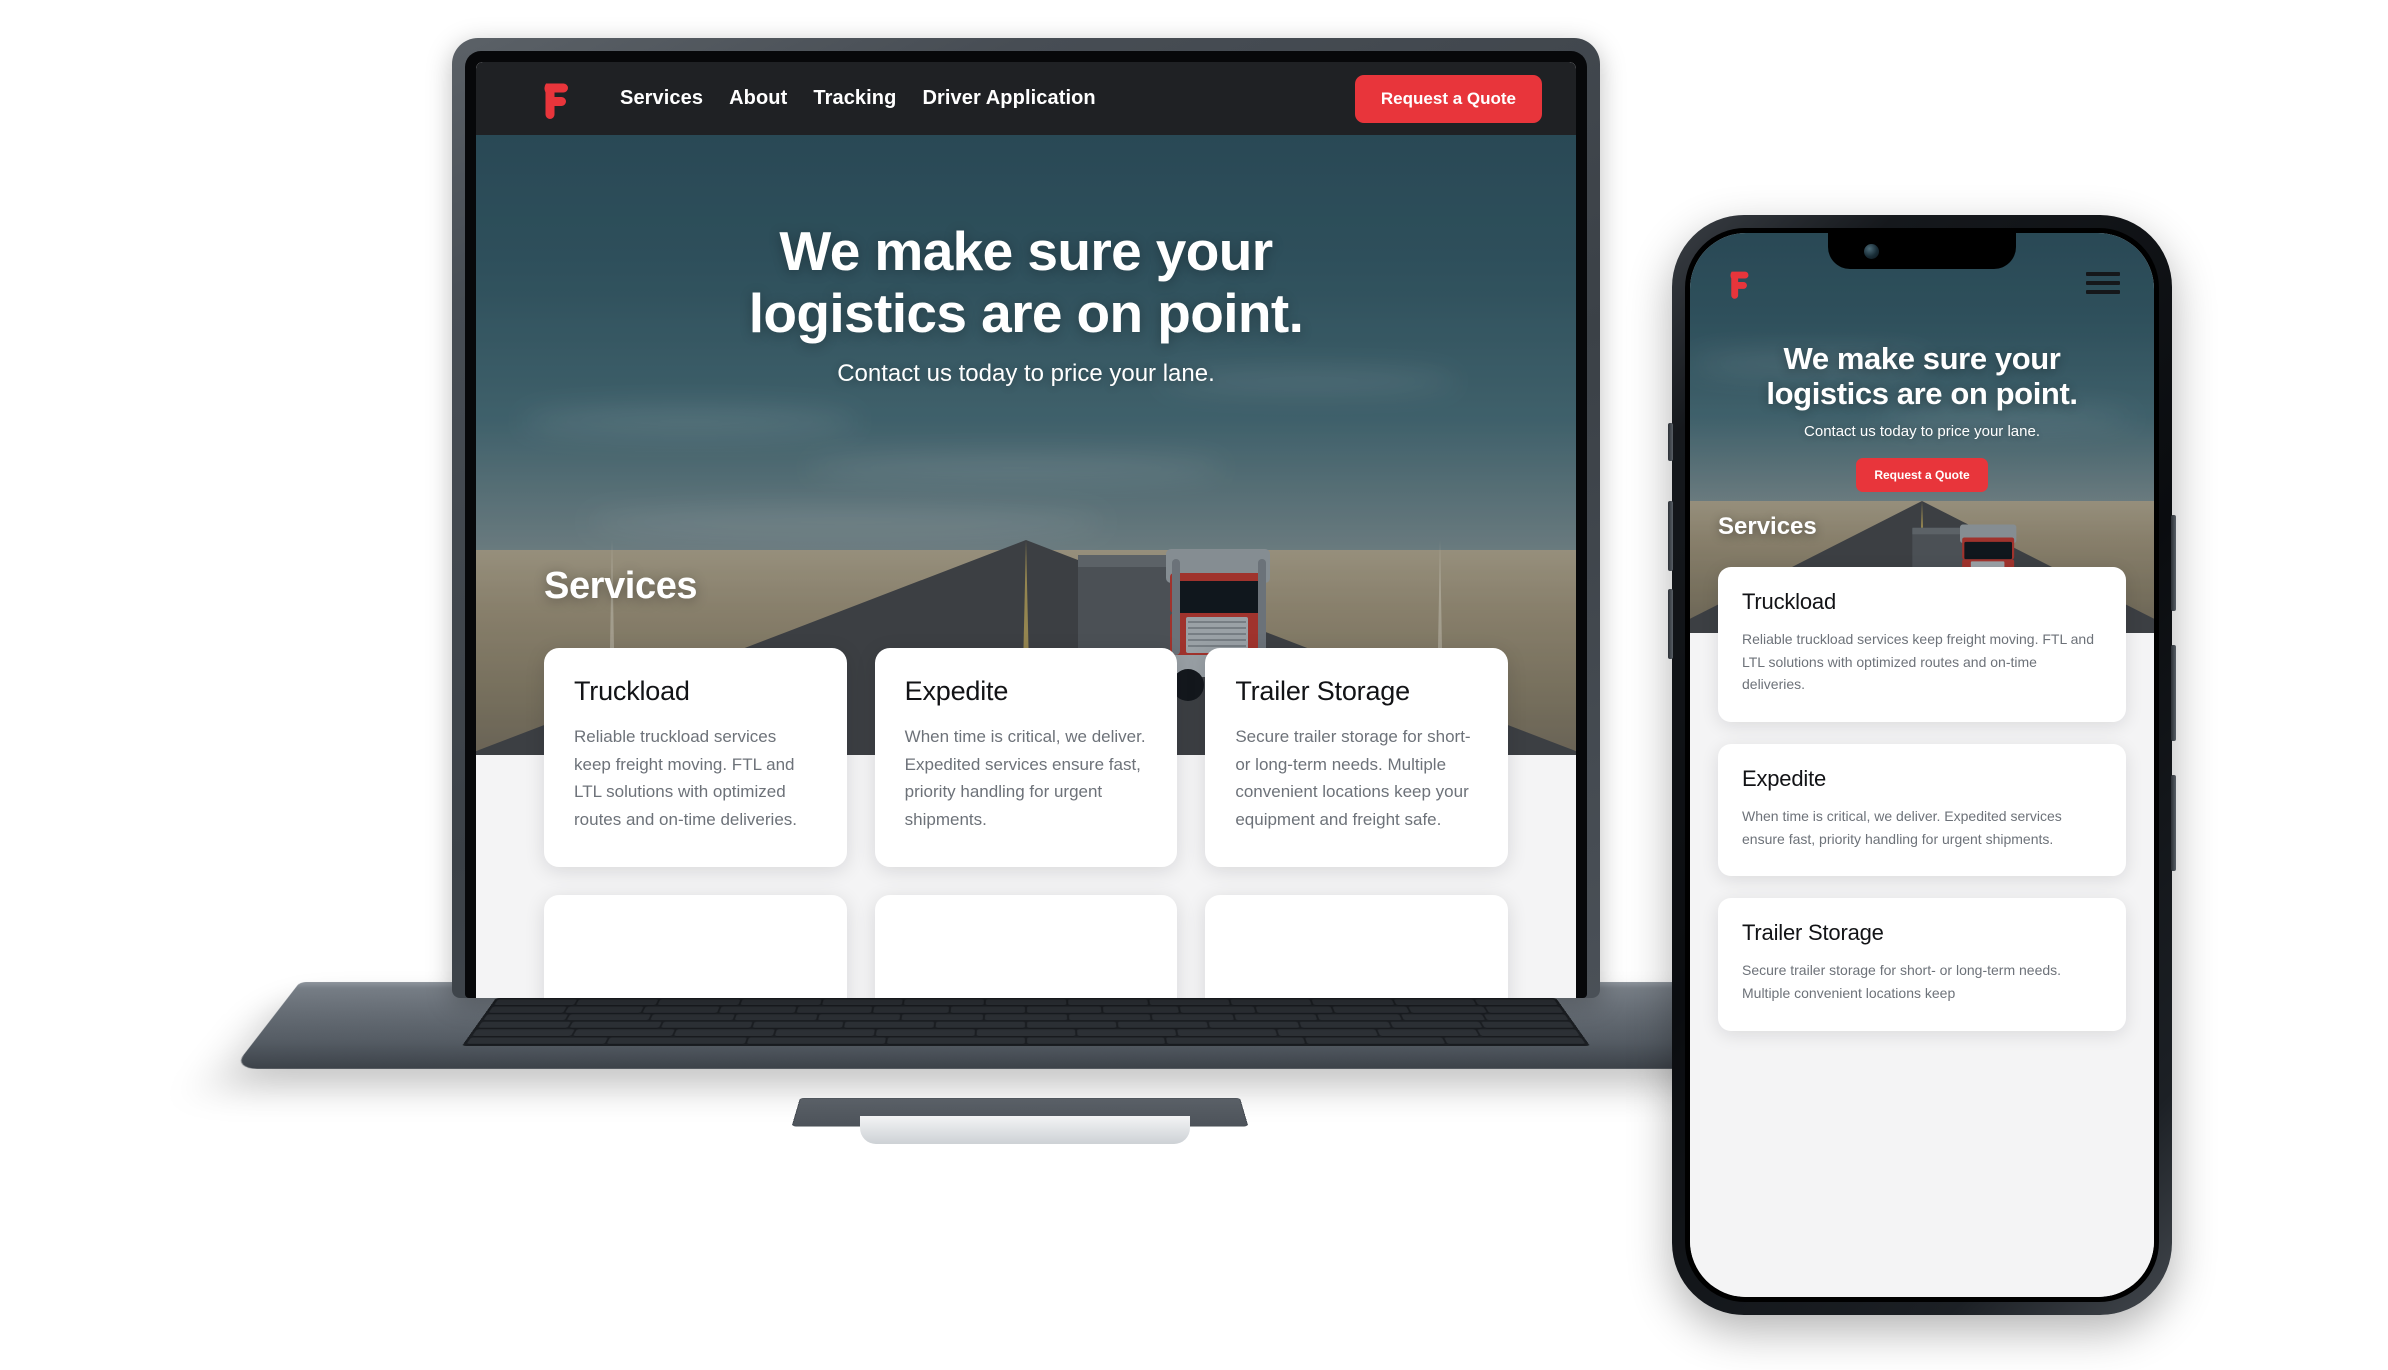  What do you see at coordinates (1813, 933) in the screenshot?
I see `service-card-title: Trailer Storage` at bounding box center [1813, 933].